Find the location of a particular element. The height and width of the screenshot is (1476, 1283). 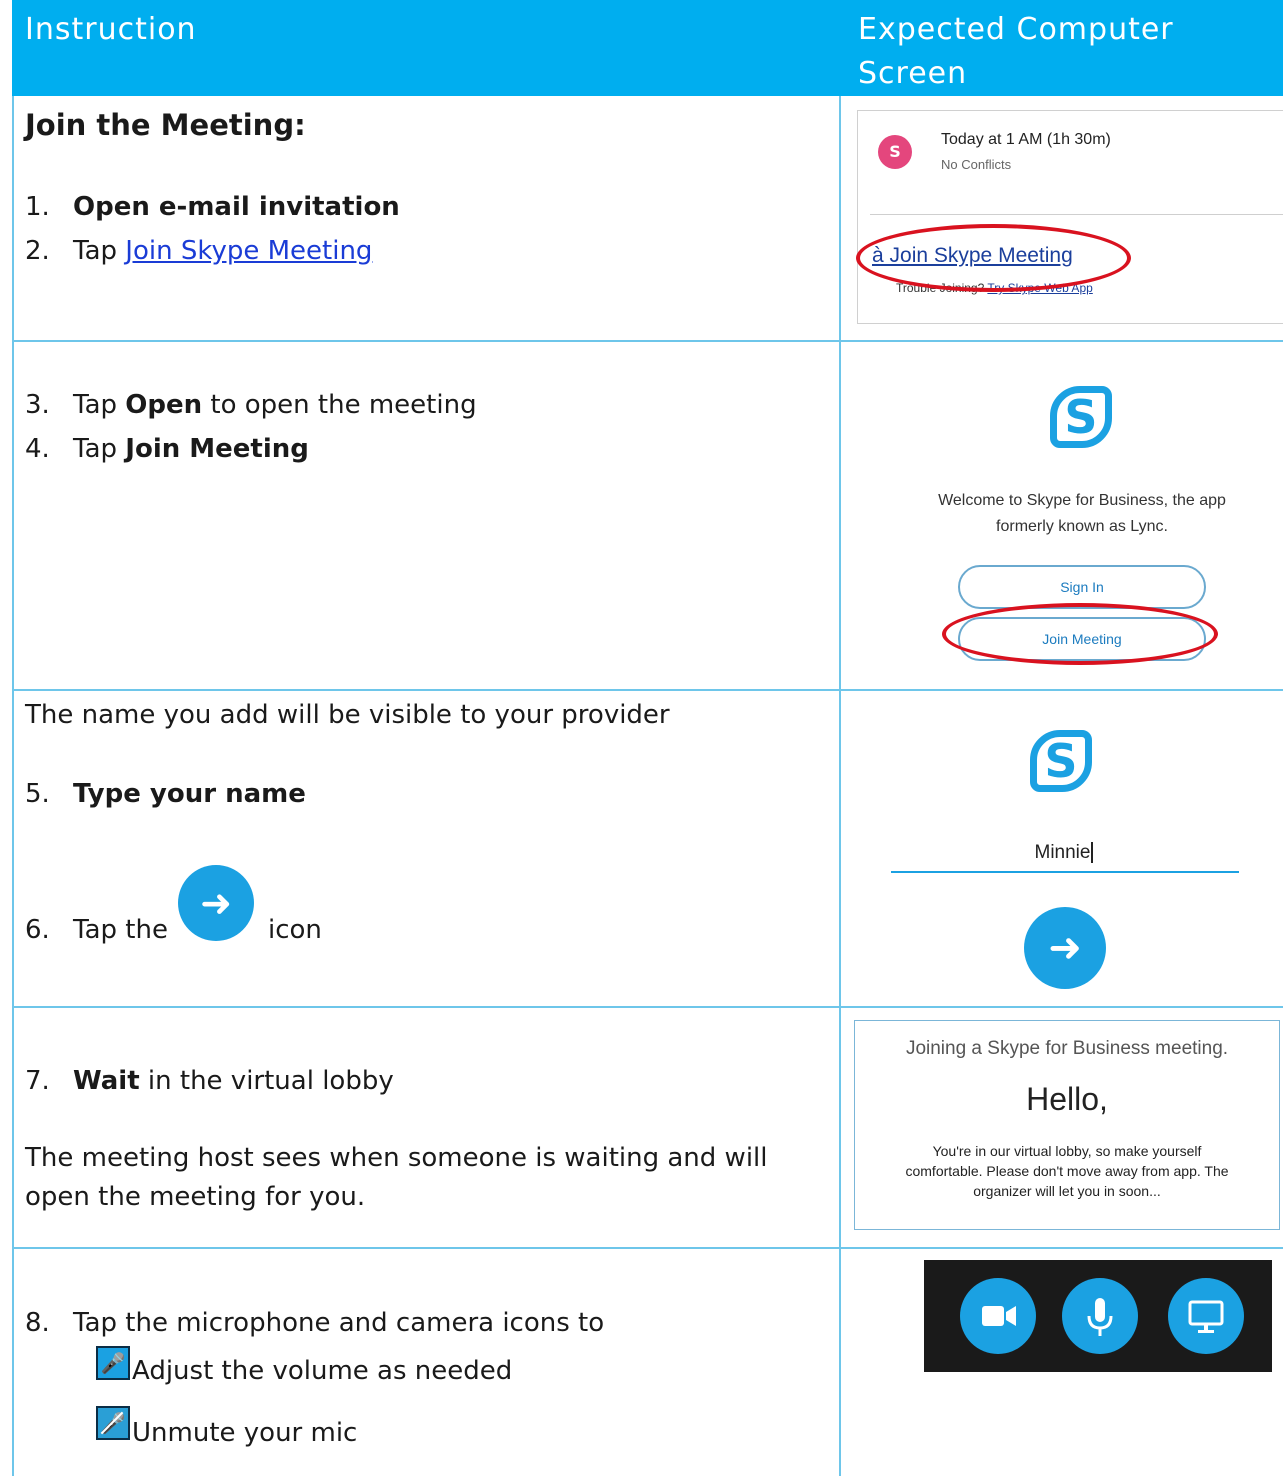

bullet-unmute-mic: Unmute your mic is located at coordinates (245, 1433).